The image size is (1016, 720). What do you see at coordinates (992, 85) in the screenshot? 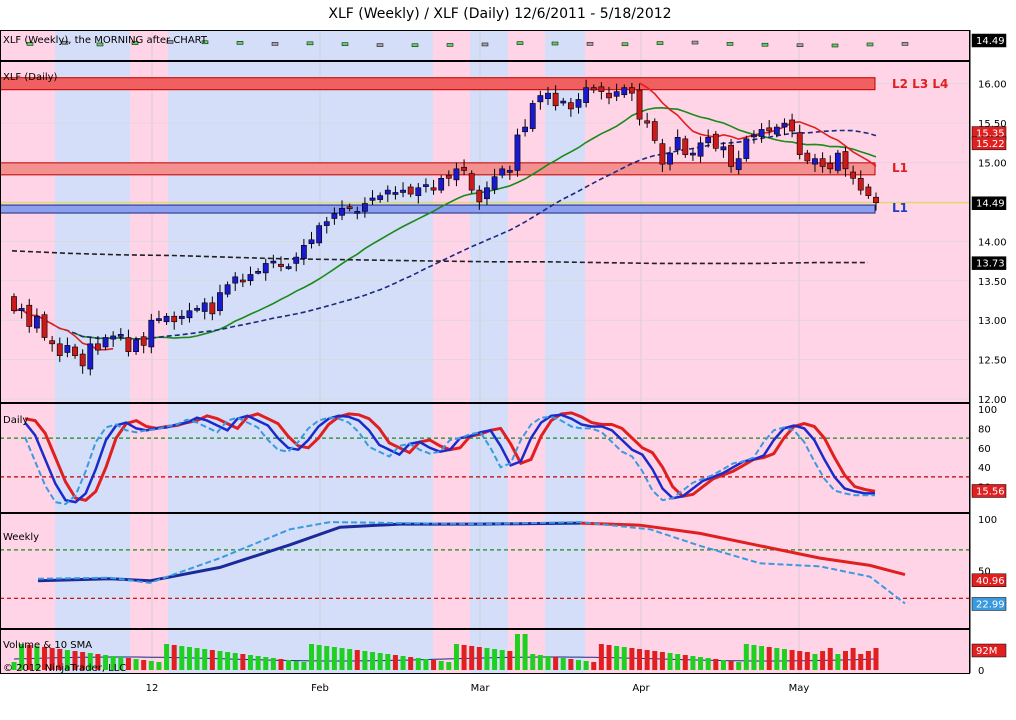
I see `price-tick-label: 16.00` at bounding box center [992, 85].